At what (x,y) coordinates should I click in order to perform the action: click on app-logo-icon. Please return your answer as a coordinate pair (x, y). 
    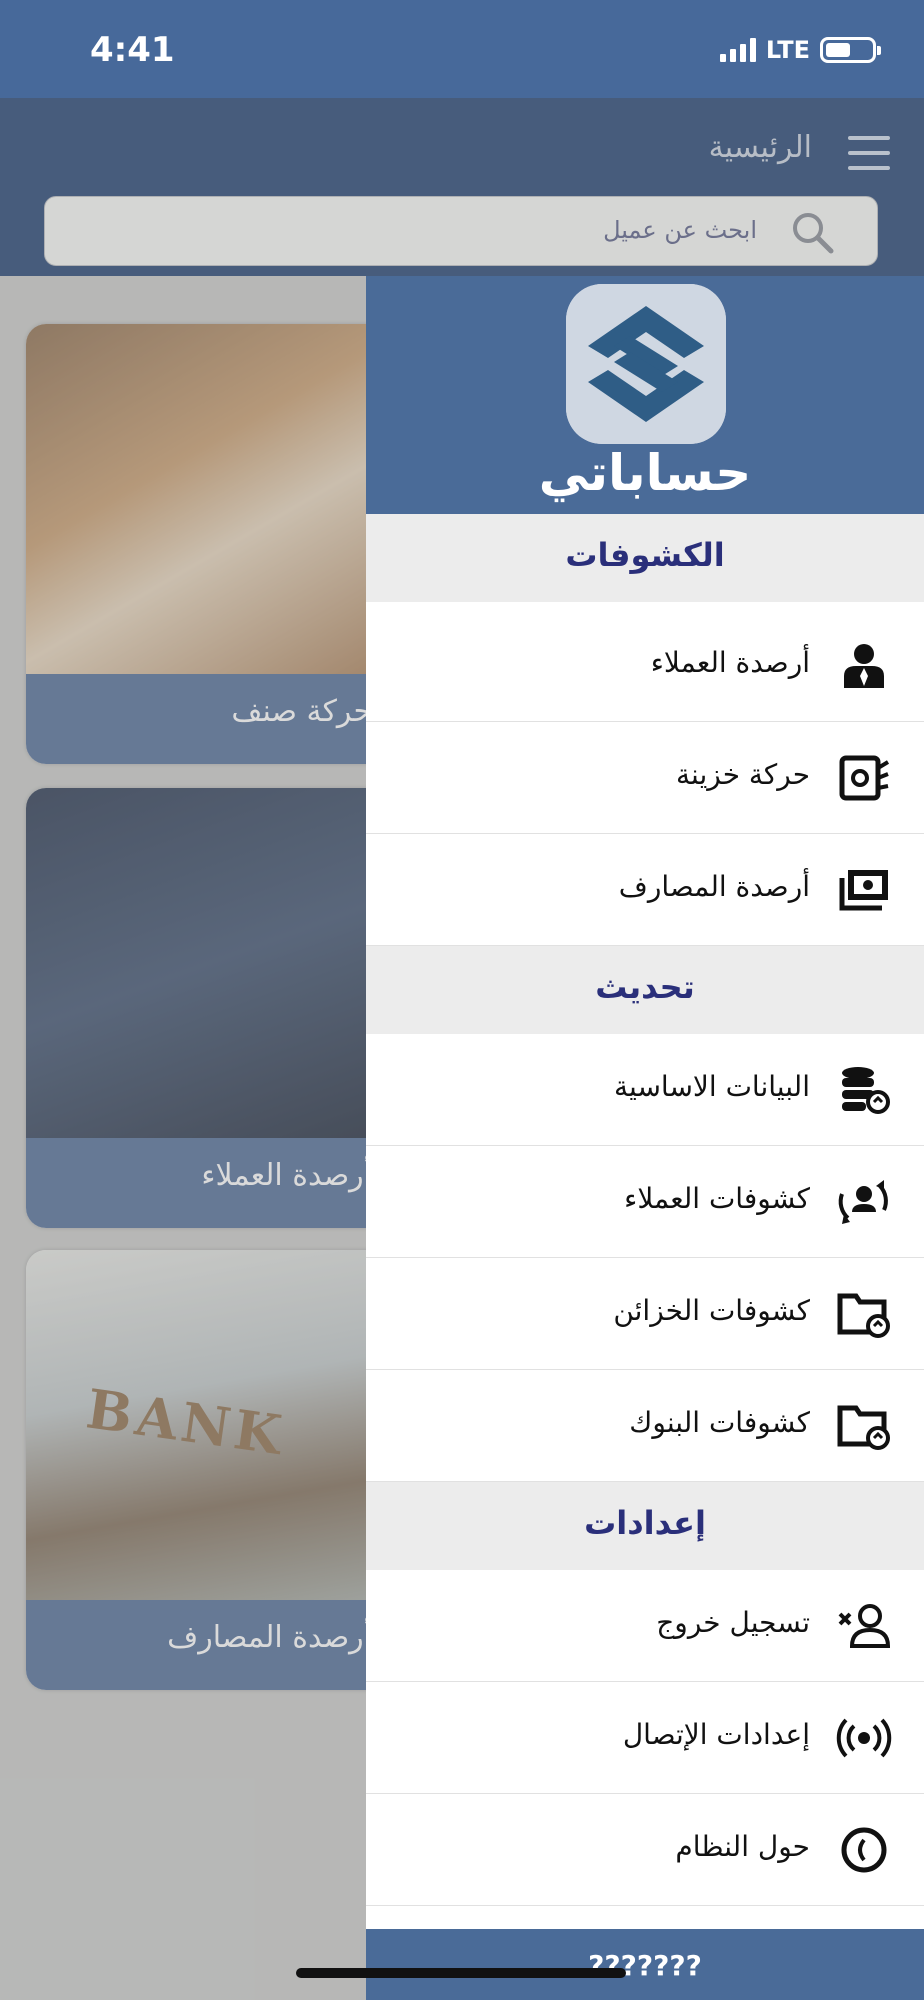
    Looking at the image, I should click on (646, 364).